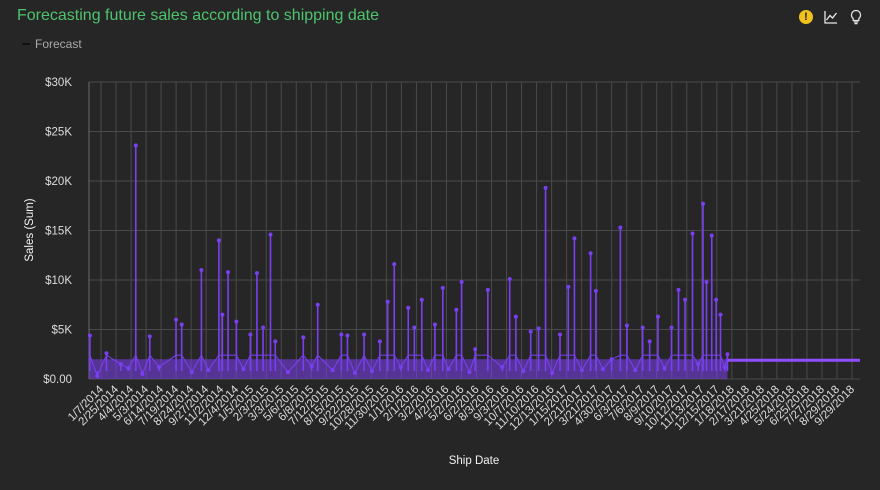 The height and width of the screenshot is (490, 880). What do you see at coordinates (58, 182) in the screenshot?
I see `y-tick-label: $20K` at bounding box center [58, 182].